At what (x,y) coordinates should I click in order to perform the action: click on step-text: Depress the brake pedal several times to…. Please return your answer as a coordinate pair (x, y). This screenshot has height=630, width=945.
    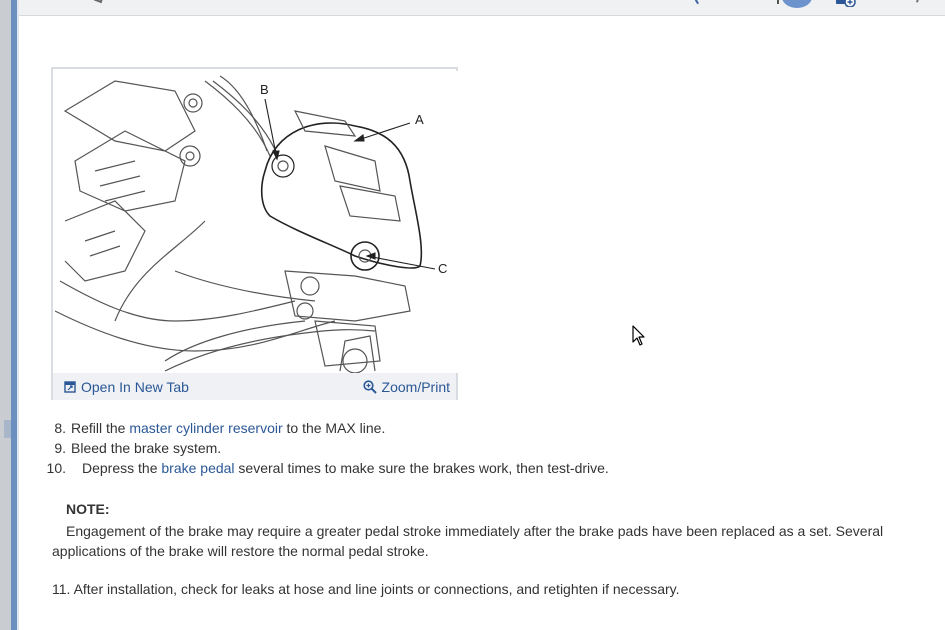
    Looking at the image, I should click on (345, 468).